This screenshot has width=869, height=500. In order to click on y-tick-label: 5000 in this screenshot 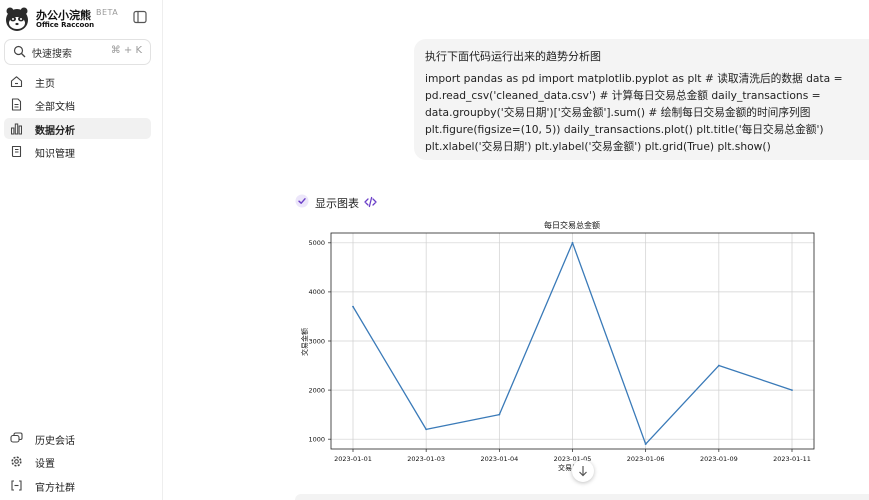, I will do `click(316, 243)`.